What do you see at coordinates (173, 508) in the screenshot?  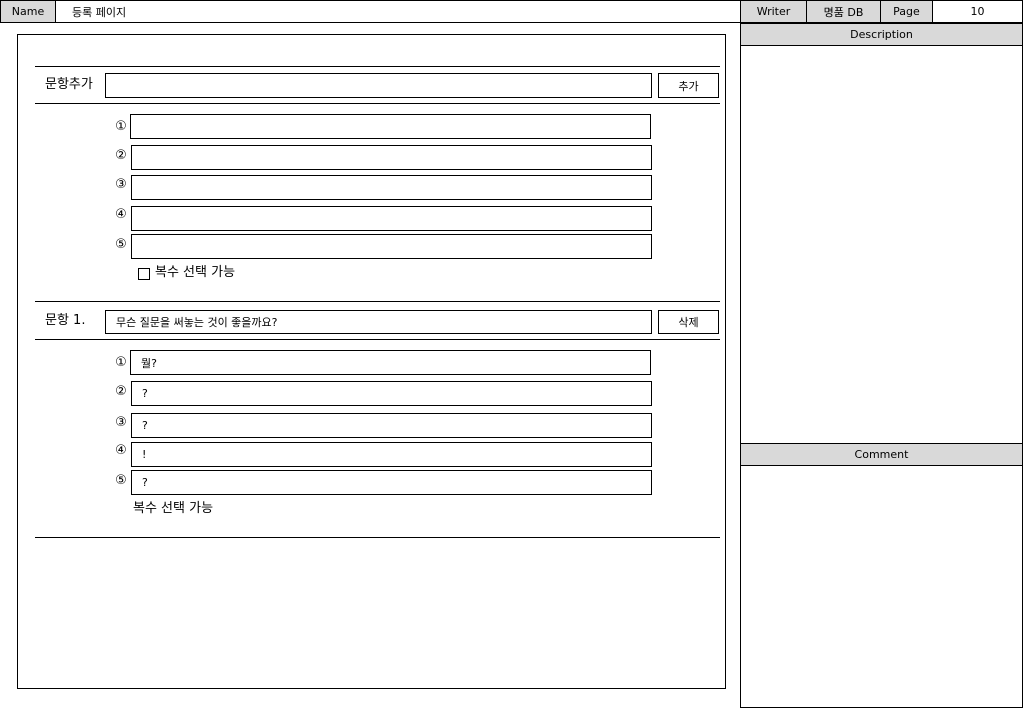 I see `multi-select-text: 복수 선택 가능` at bounding box center [173, 508].